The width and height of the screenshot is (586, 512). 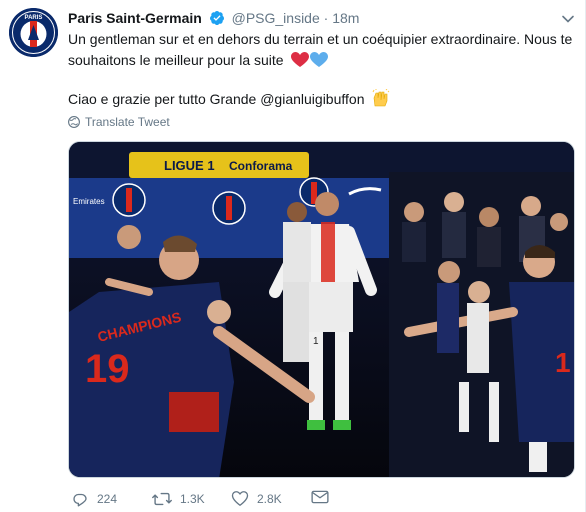 I want to click on envelope-icon, so click(x=320, y=497).